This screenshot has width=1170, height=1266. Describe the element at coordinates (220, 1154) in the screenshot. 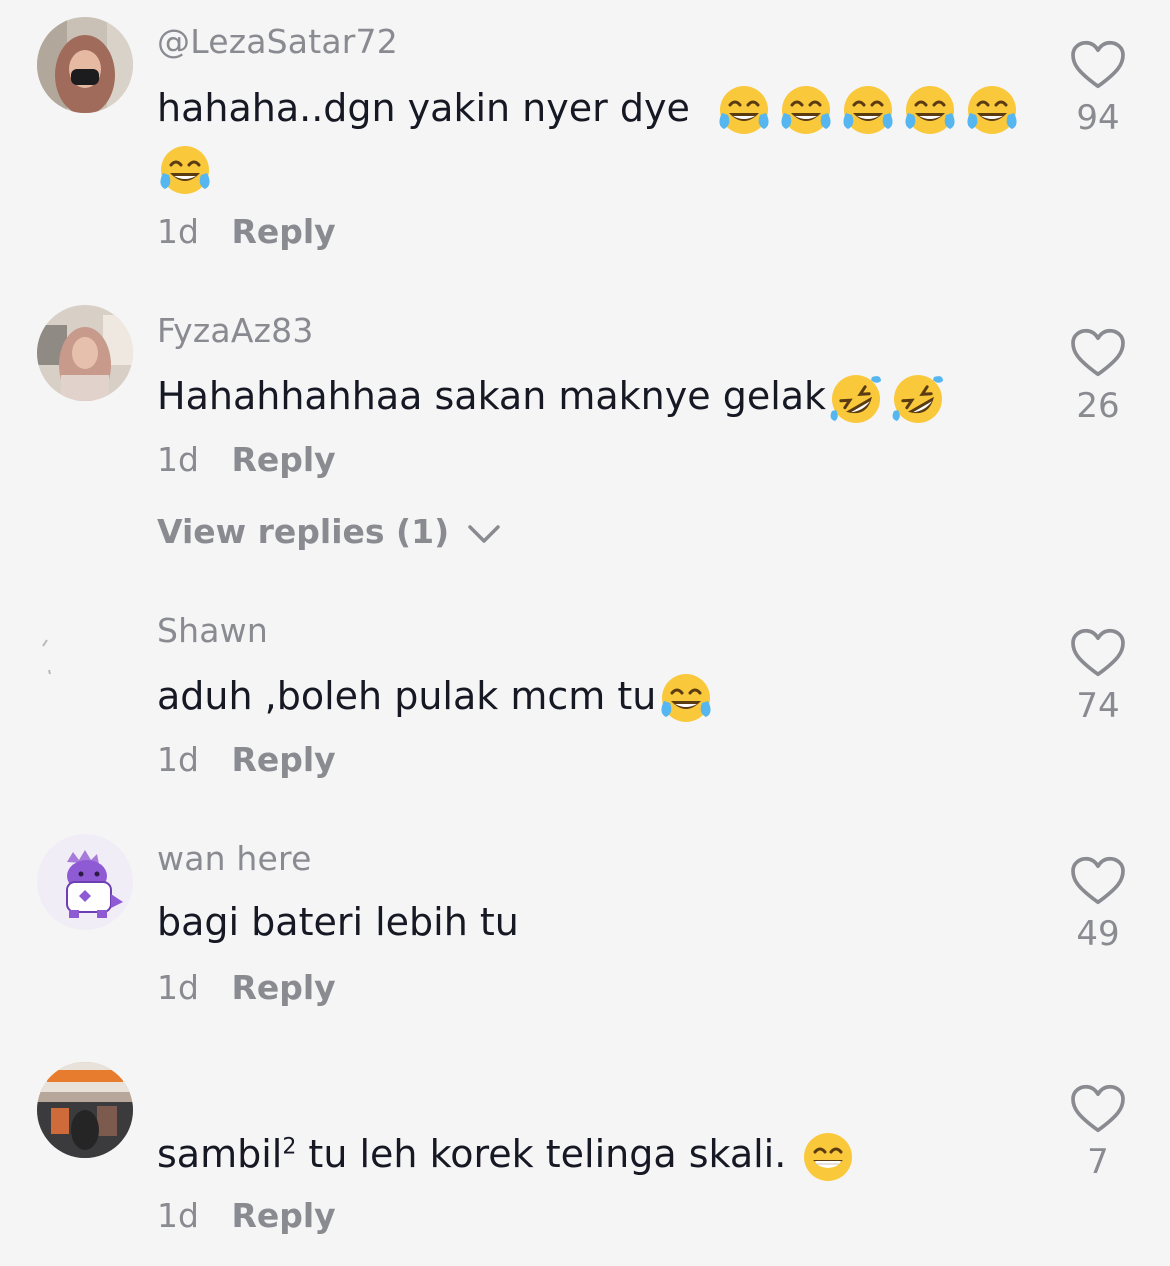

I see `comment-text-part: sambil` at that location.